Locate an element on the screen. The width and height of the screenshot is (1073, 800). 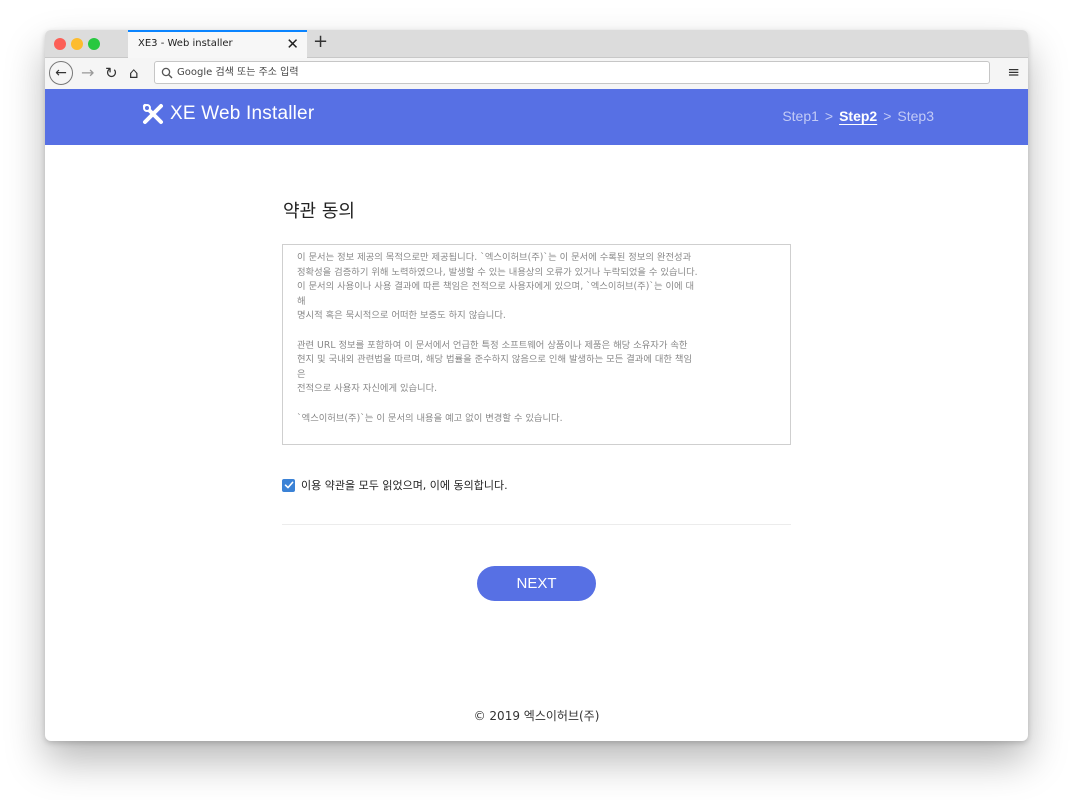
search-icon is located at coordinates (167, 73).